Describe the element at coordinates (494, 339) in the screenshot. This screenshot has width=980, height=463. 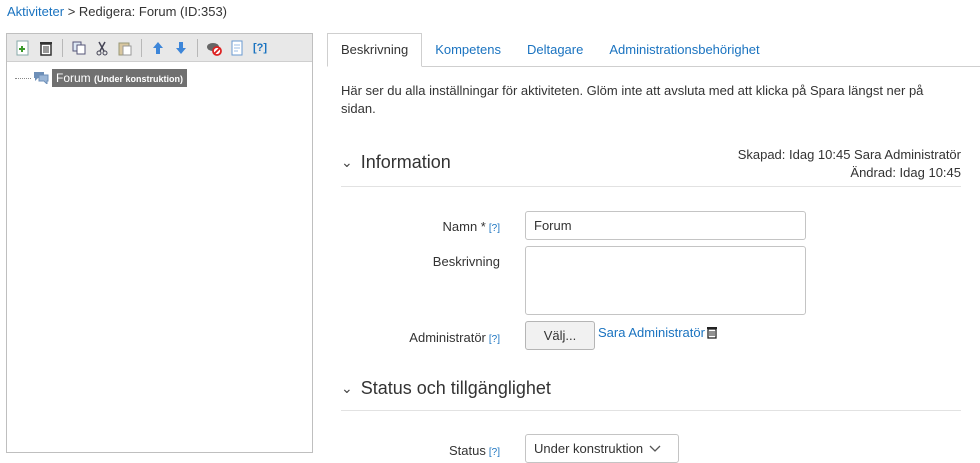
I see `admin-help-link: [?]` at that location.